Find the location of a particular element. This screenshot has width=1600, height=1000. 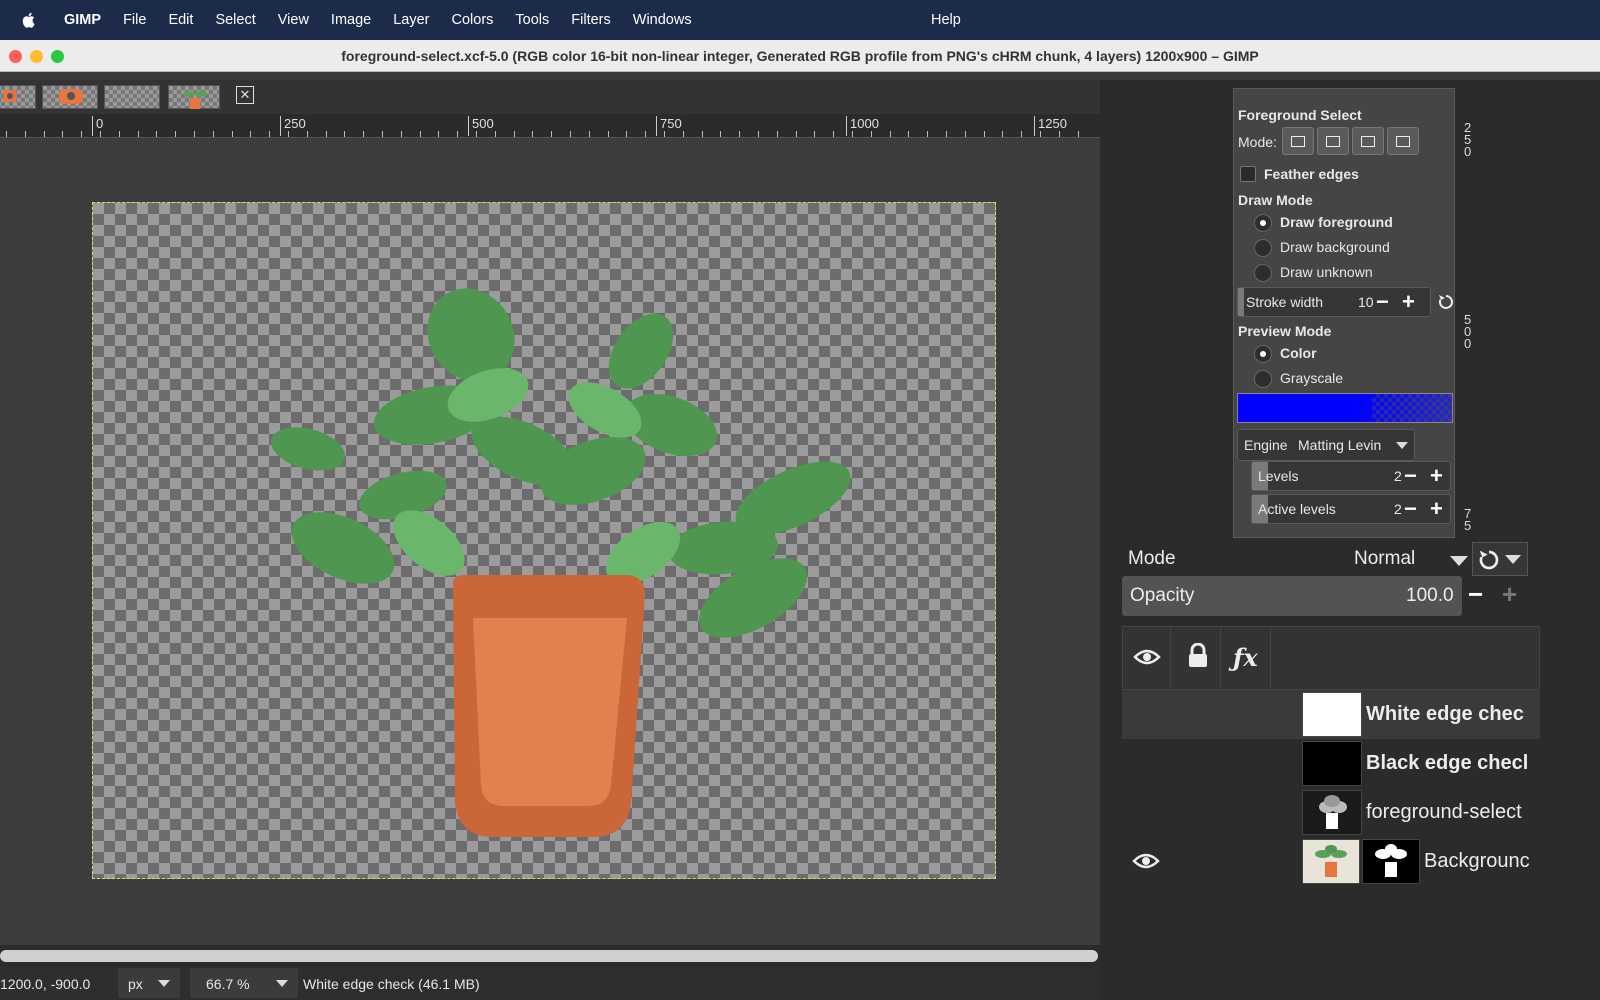

layer-mode-select: Normal is located at coordinates (1409, 559).